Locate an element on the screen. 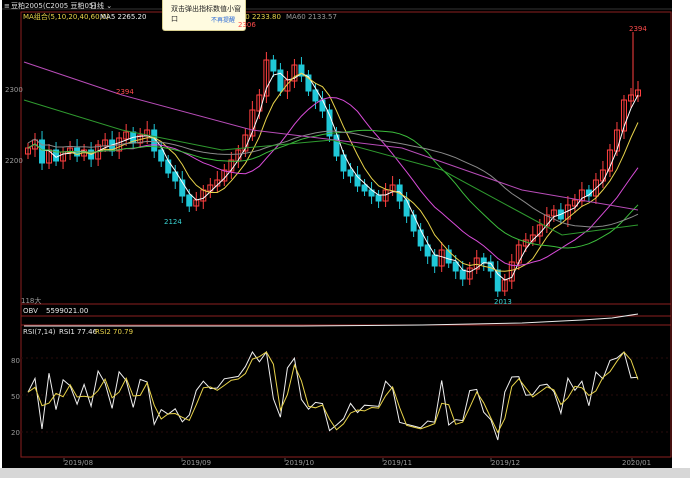 This screenshot has width=690, height=478. date-label-2: 2019/09 is located at coordinates (197, 463).